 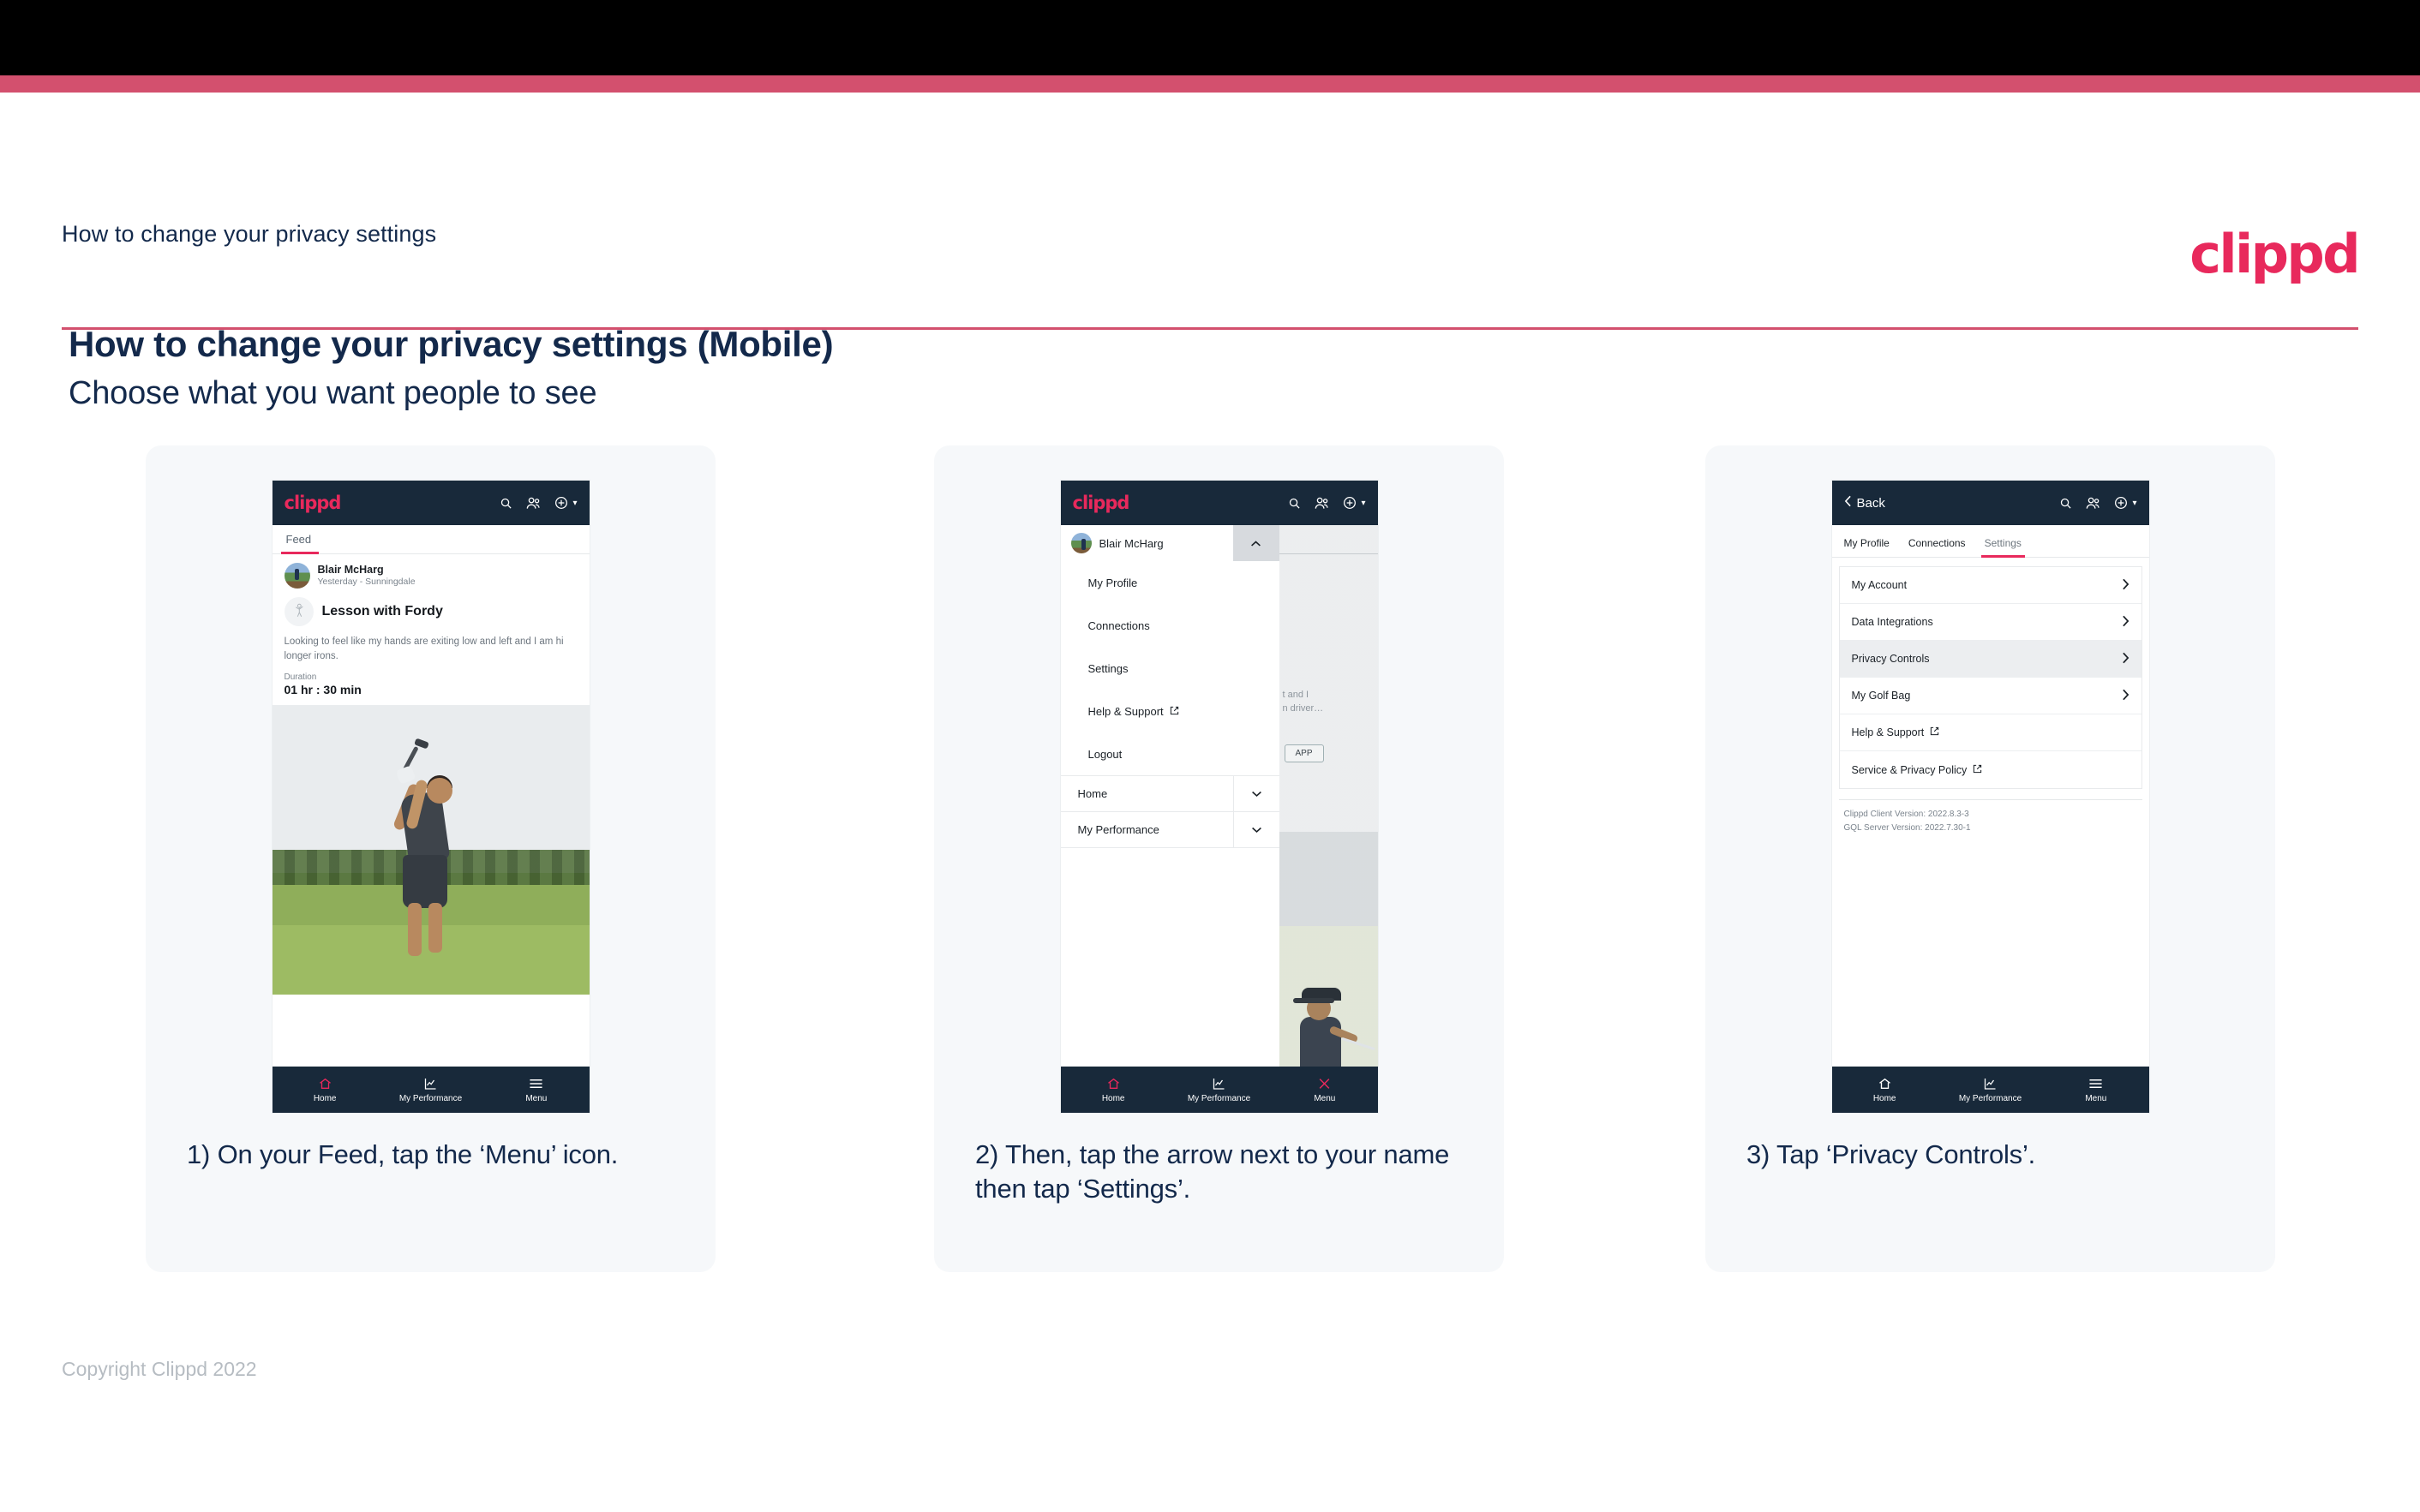 I want to click on settings-row-my-account: My Account, so click(x=1990, y=585).